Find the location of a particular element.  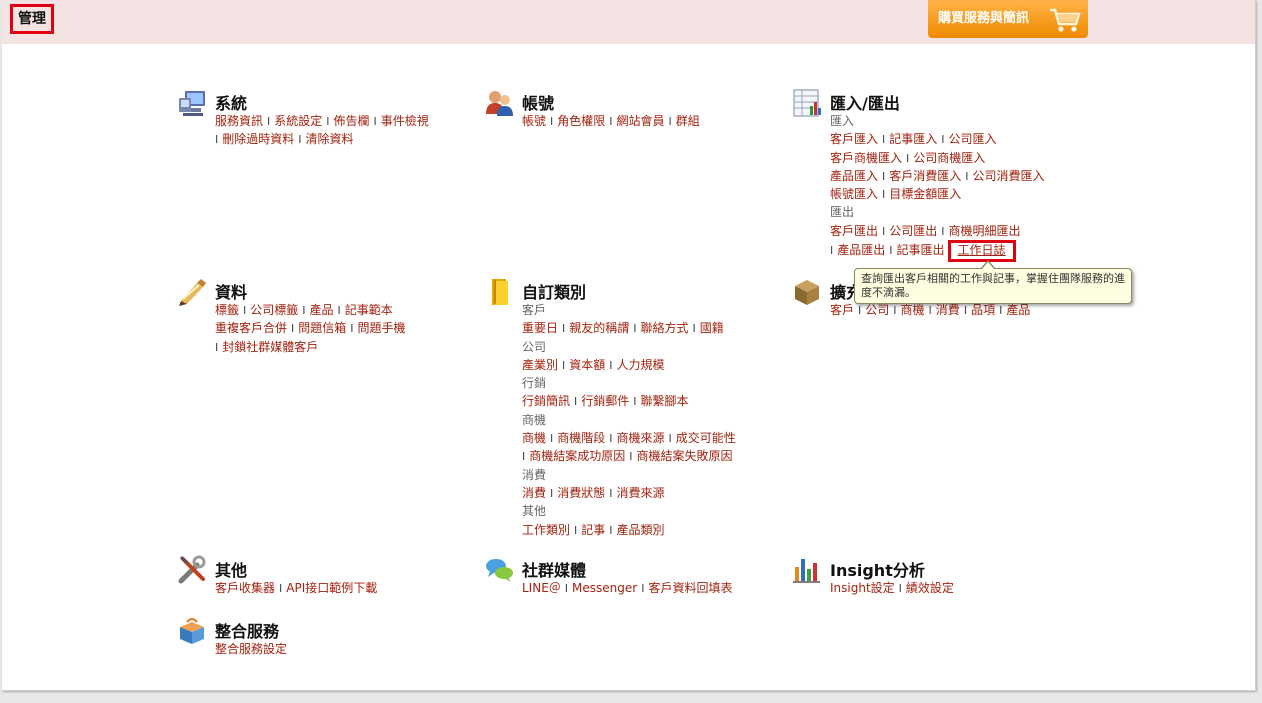

link-opportunity: 商機 is located at coordinates (534, 438).